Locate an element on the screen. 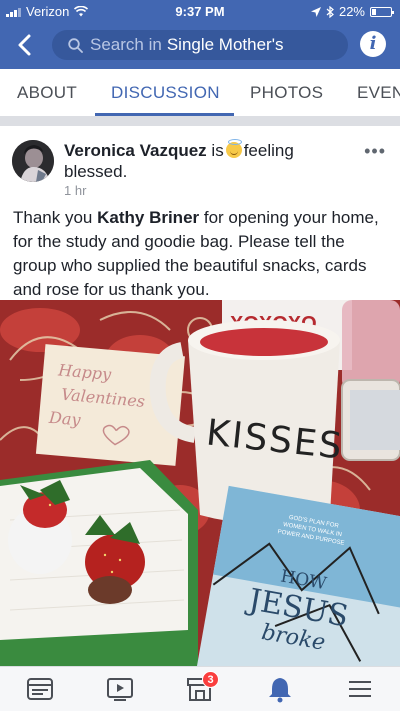 The image size is (400, 711). news-feed-icon is located at coordinates (40, 689).